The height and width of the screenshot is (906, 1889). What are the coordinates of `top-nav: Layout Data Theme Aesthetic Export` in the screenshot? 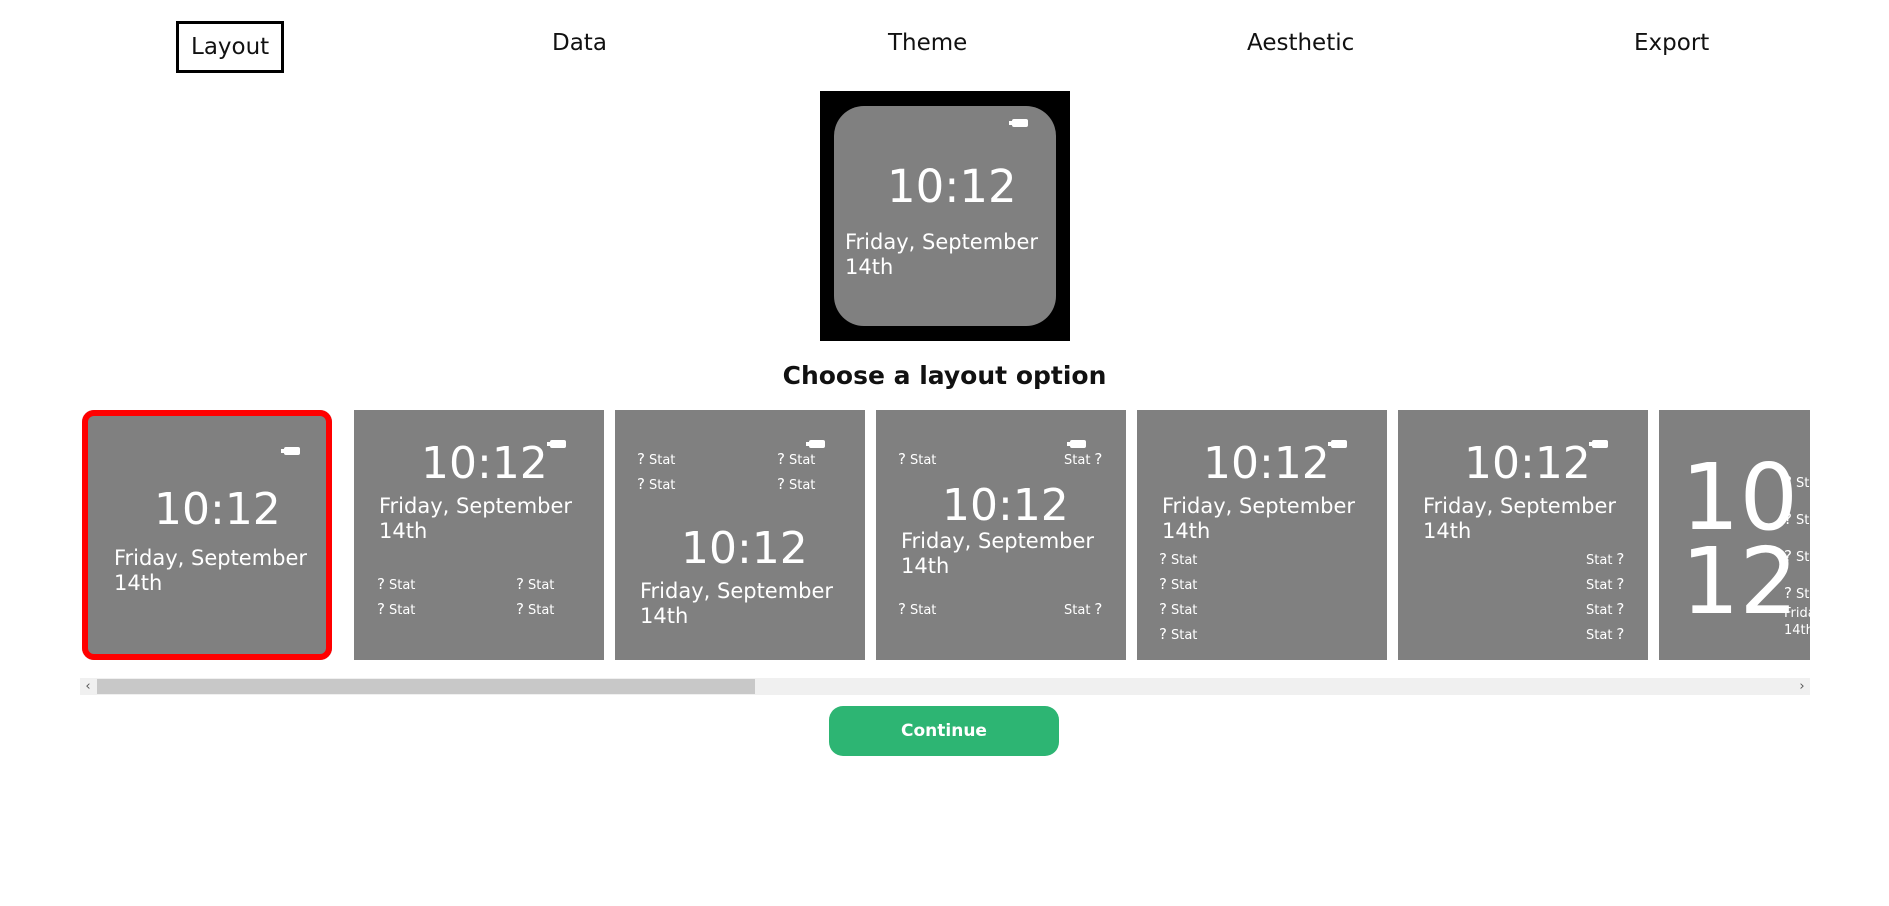 It's located at (944, 45).